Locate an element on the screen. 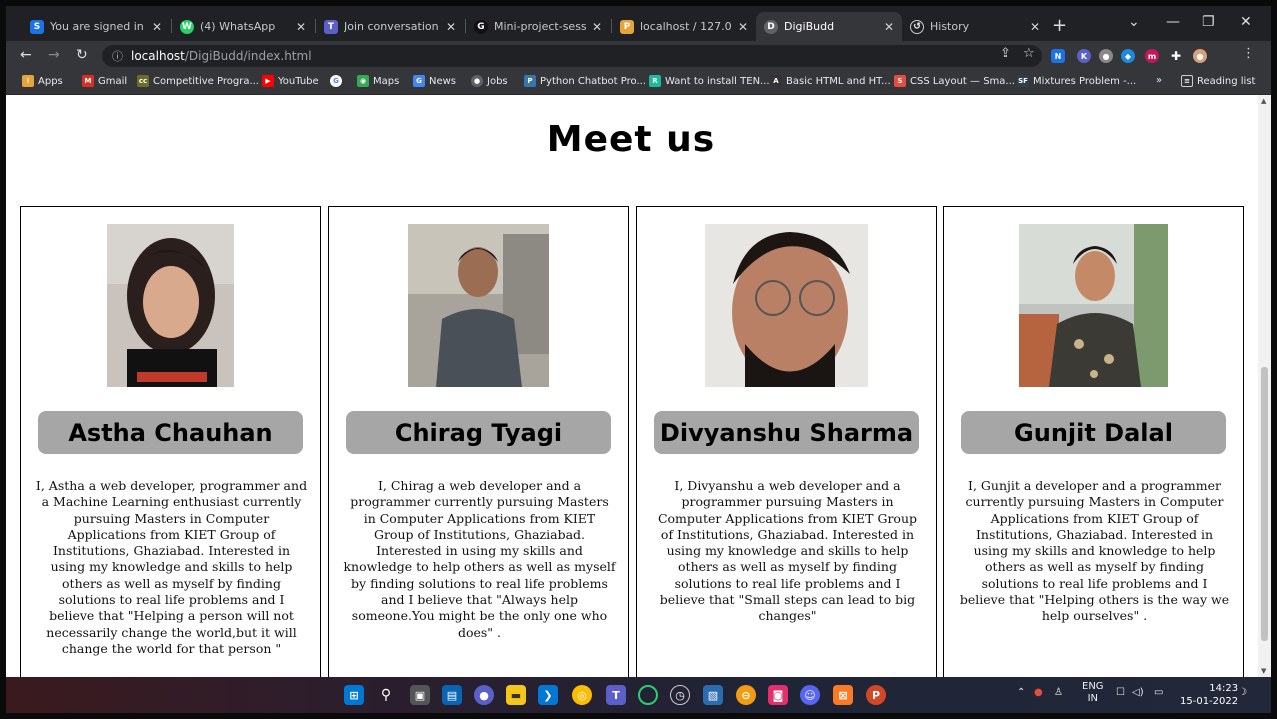 The width and height of the screenshot is (1277, 719). bookmark-google: G is located at coordinates (338, 81).